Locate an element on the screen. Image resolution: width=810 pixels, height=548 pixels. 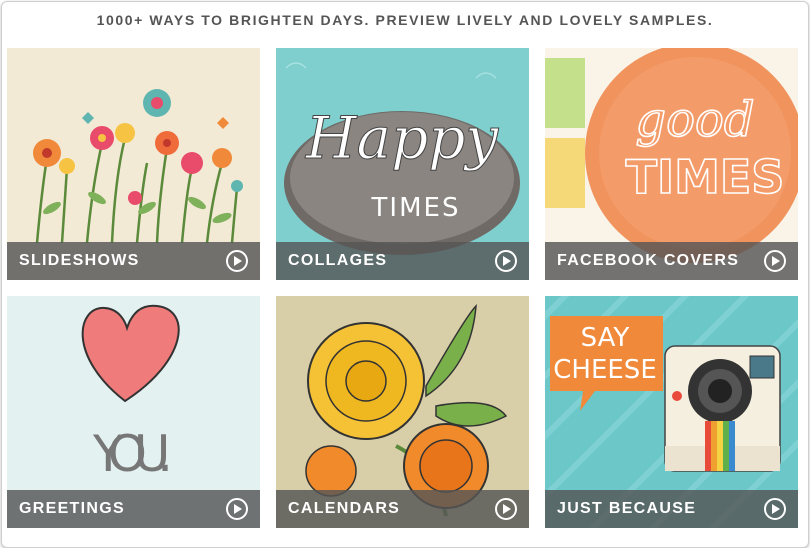
facebook-covers-art-subtitle: TIMES is located at coordinates (705, 177).